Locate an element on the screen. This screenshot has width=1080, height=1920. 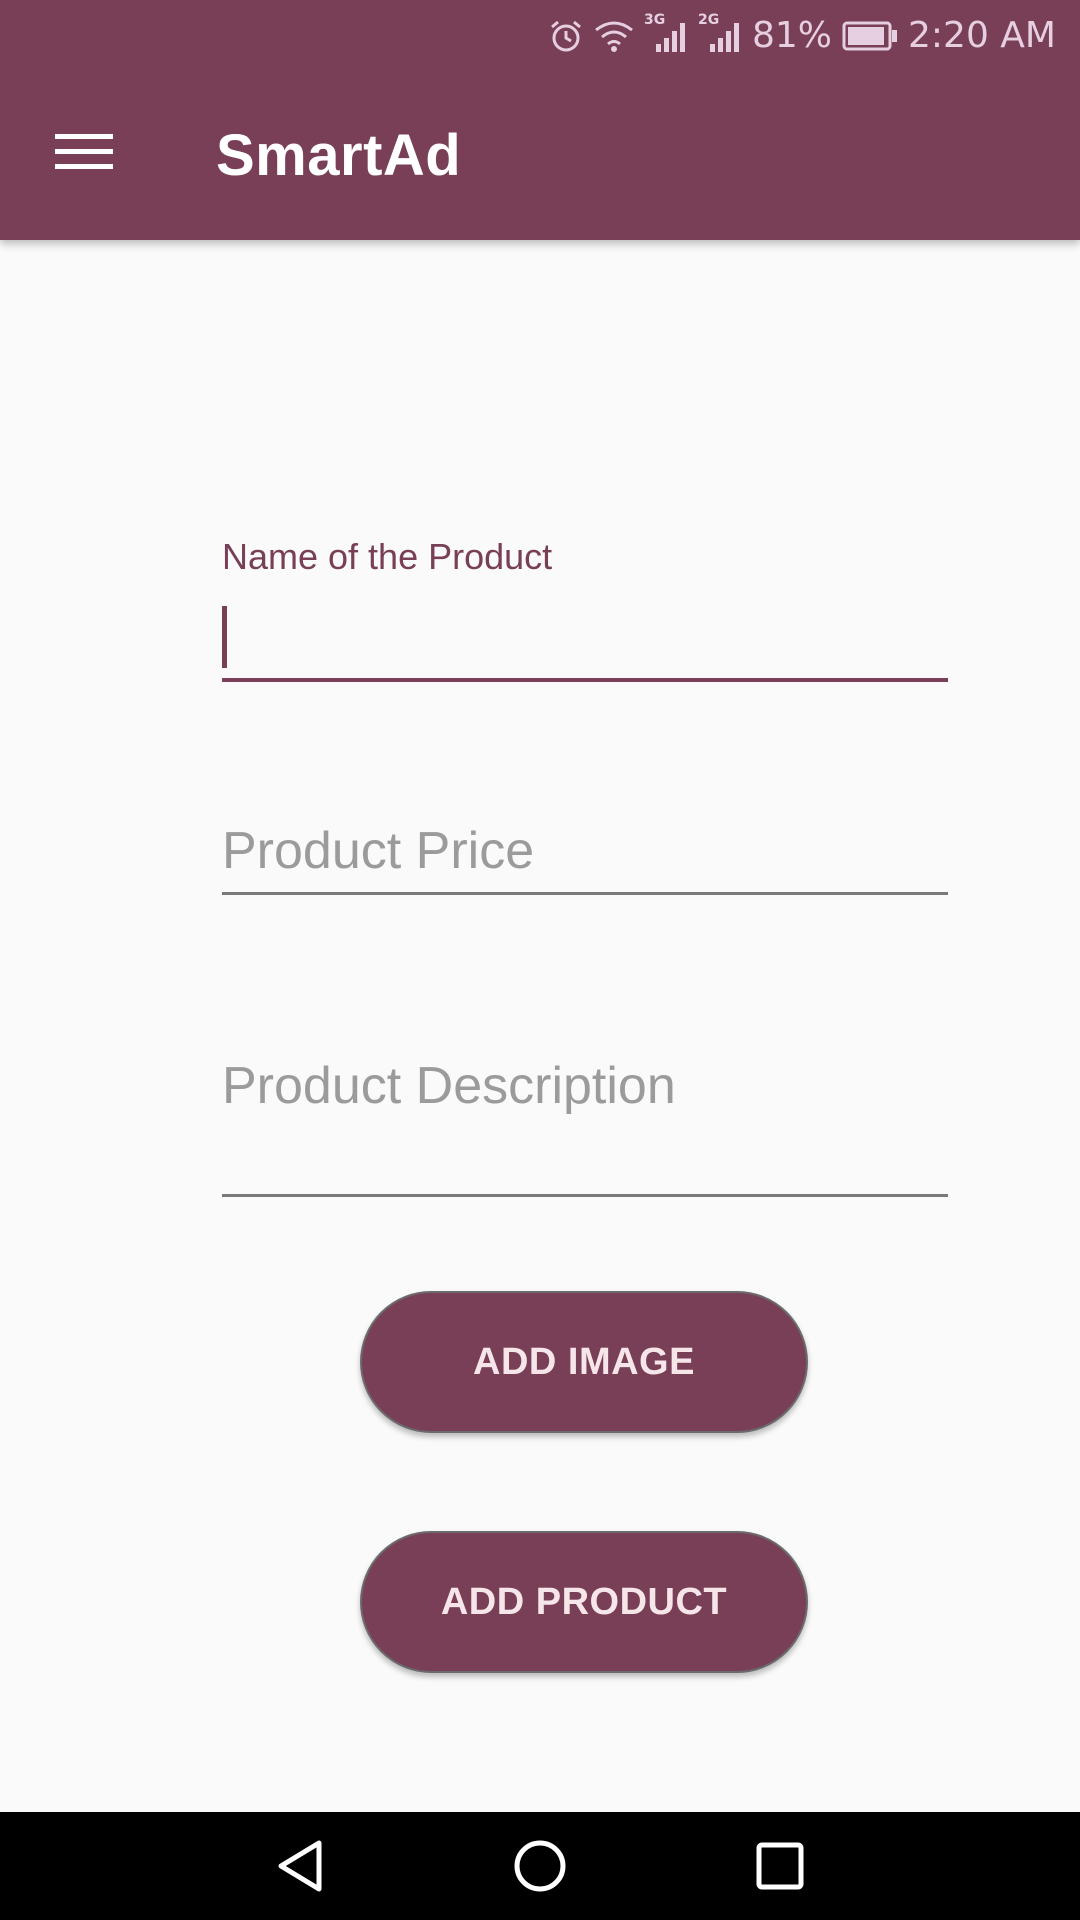
alarm-icon is located at coordinates (566, 36).